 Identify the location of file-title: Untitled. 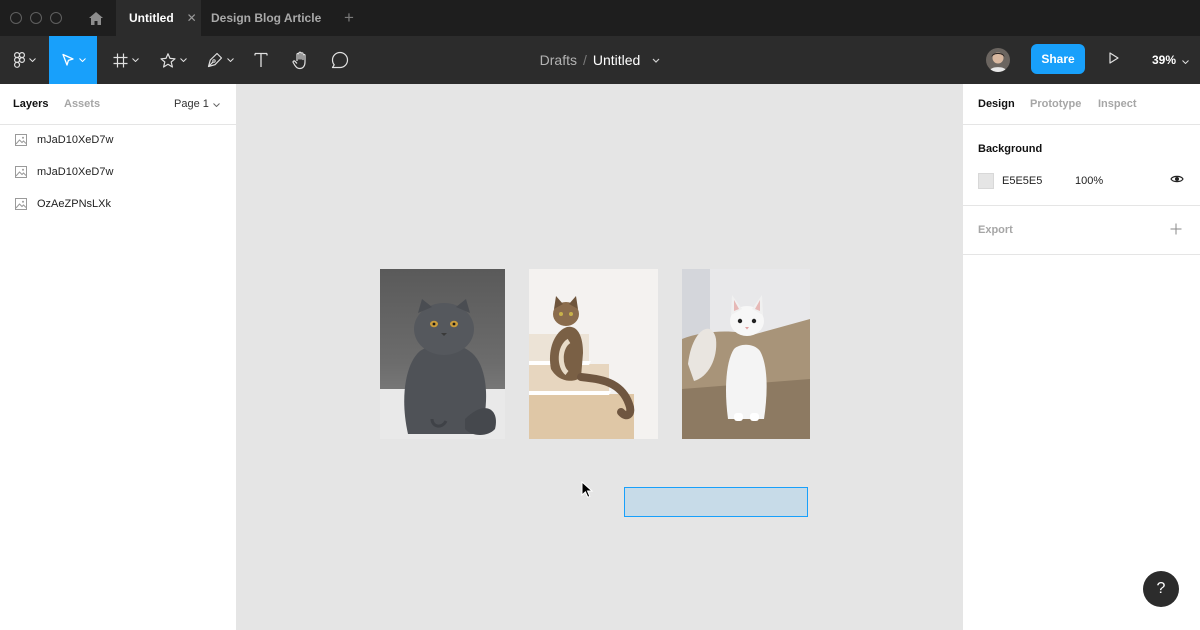
(616, 60).